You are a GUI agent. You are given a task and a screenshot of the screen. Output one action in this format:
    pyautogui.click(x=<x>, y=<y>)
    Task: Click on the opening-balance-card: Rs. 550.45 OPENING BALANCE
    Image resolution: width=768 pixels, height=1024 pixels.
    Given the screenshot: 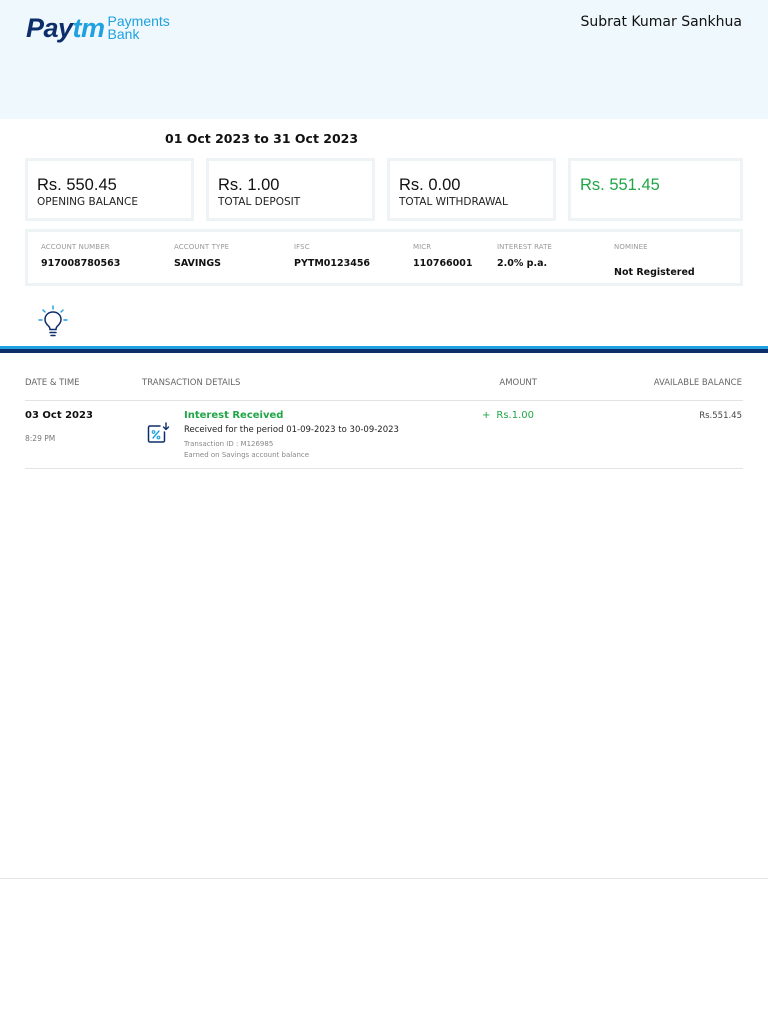 What is the action you would take?
    pyautogui.click(x=109, y=189)
    